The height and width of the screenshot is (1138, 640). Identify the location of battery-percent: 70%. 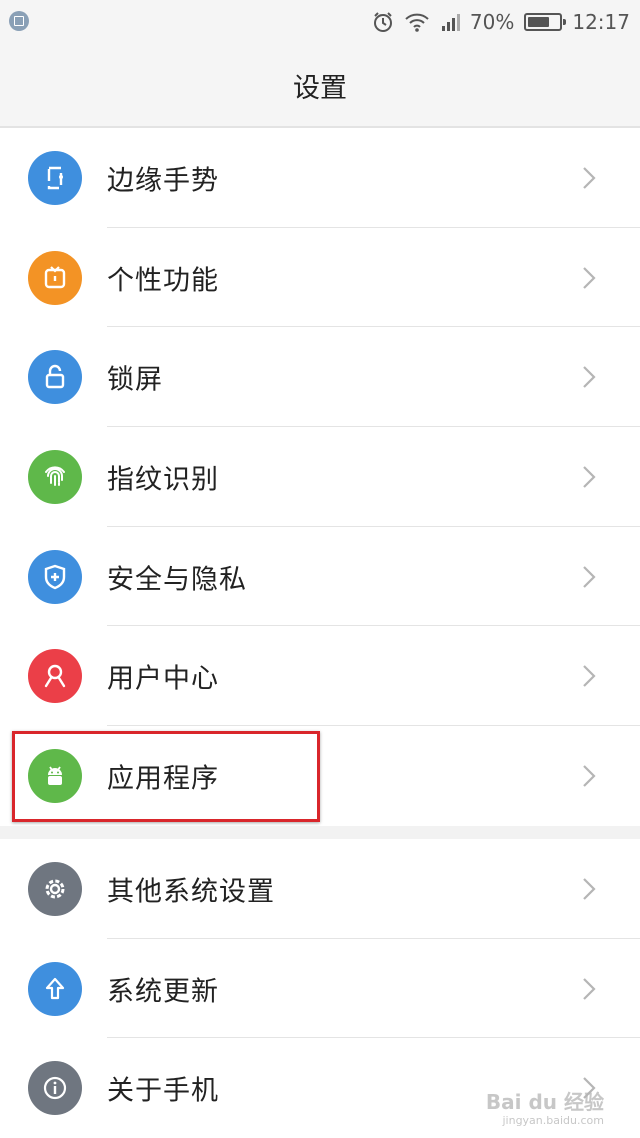
(492, 22).